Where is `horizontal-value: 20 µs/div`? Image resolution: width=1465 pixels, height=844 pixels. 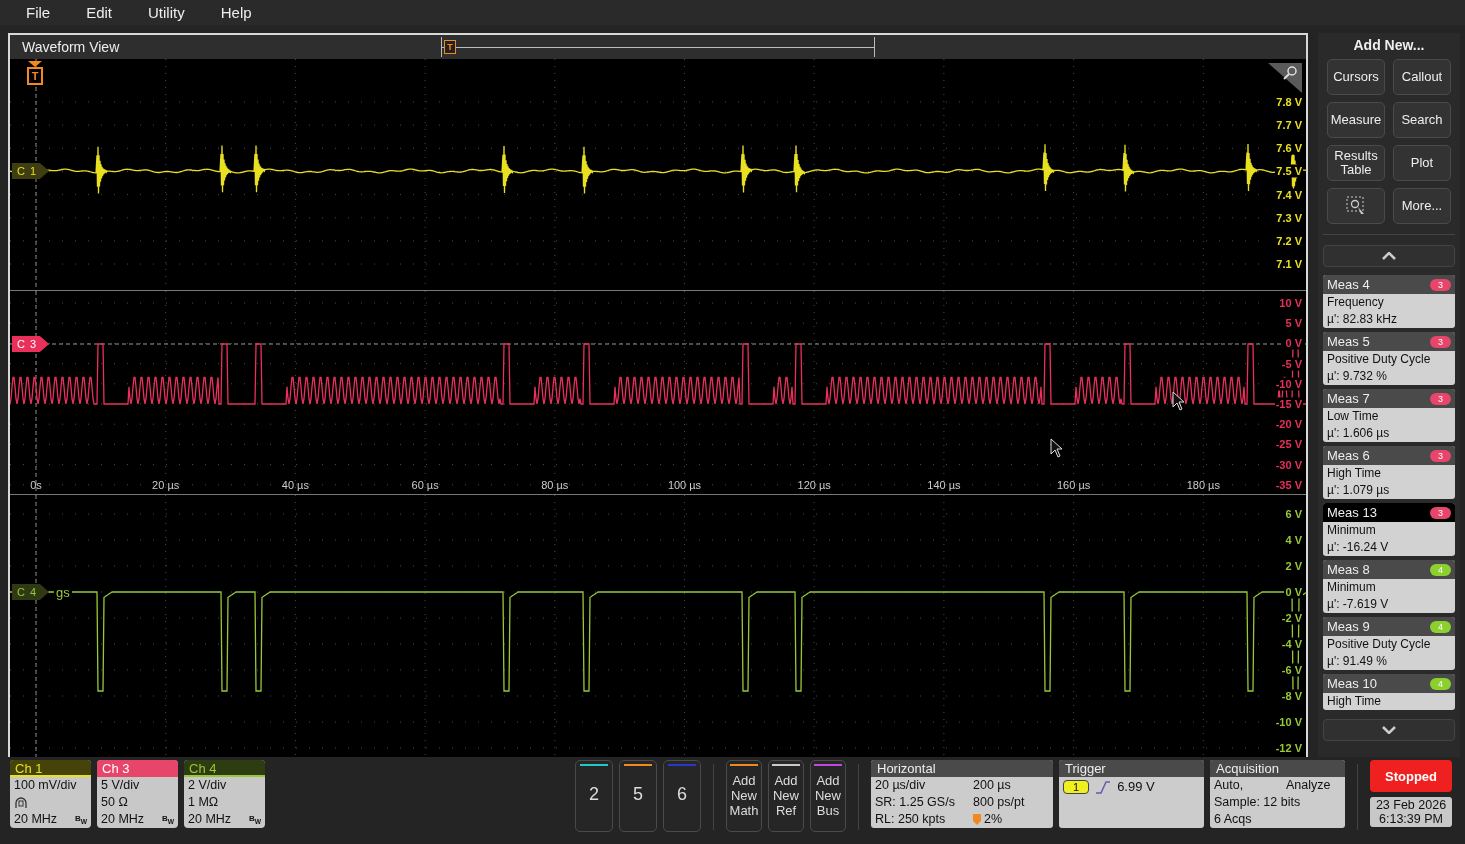 horizontal-value: 20 µs/div is located at coordinates (901, 785).